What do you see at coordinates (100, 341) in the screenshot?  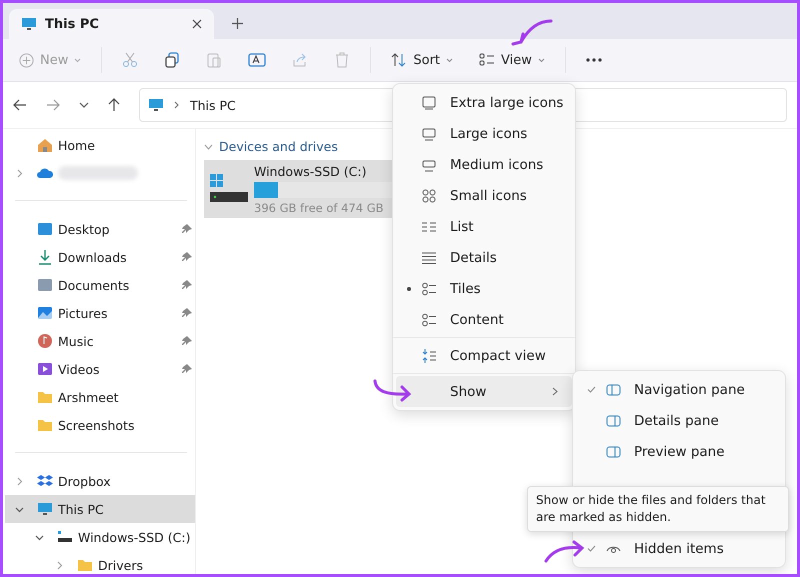 I see `sidebar-item: Music` at bounding box center [100, 341].